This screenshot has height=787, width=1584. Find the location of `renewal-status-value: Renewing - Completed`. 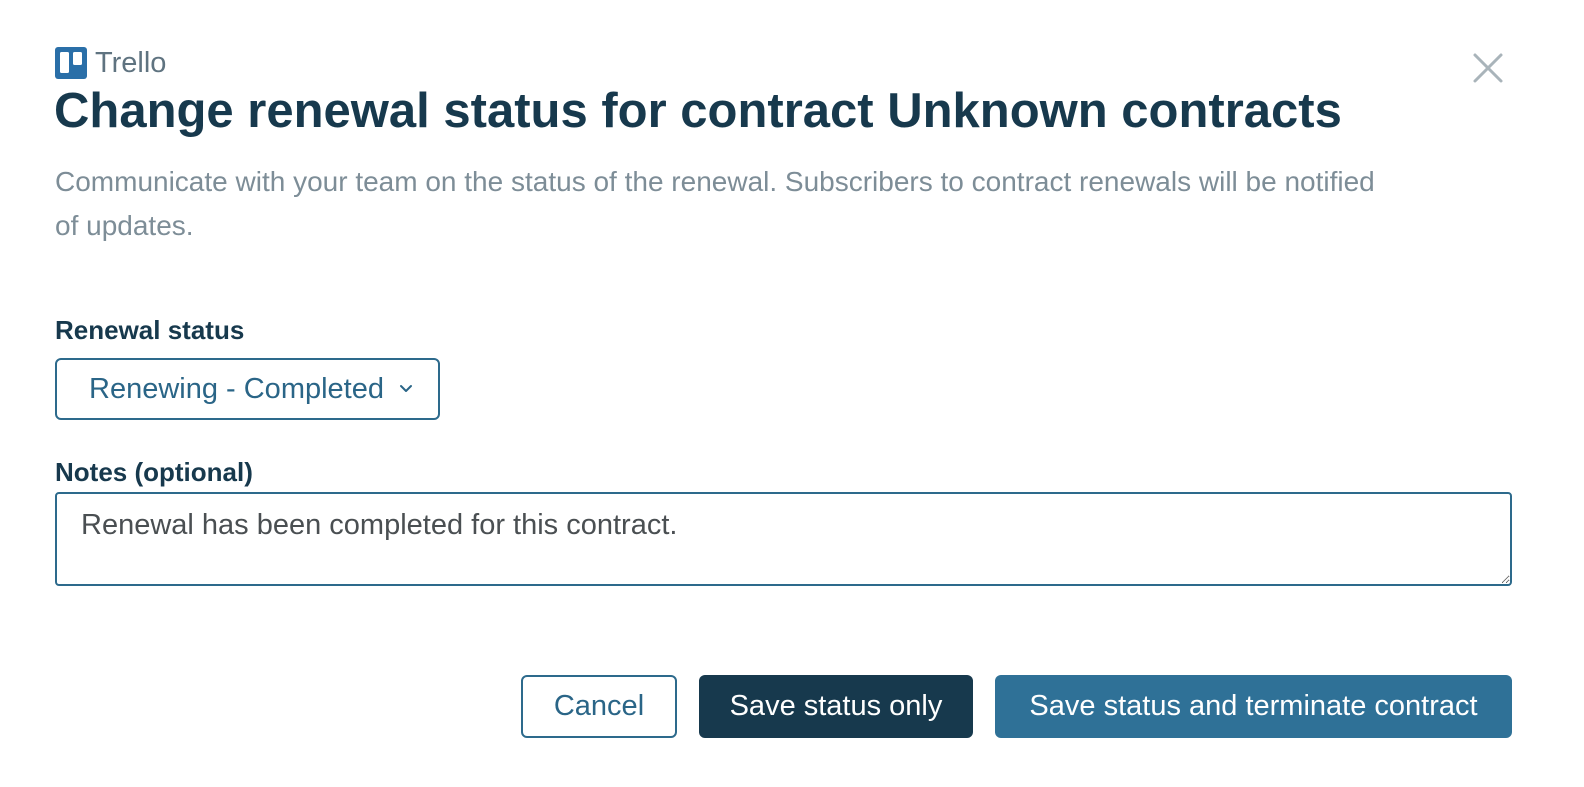

renewal-status-value: Renewing - Completed is located at coordinates (236, 388).